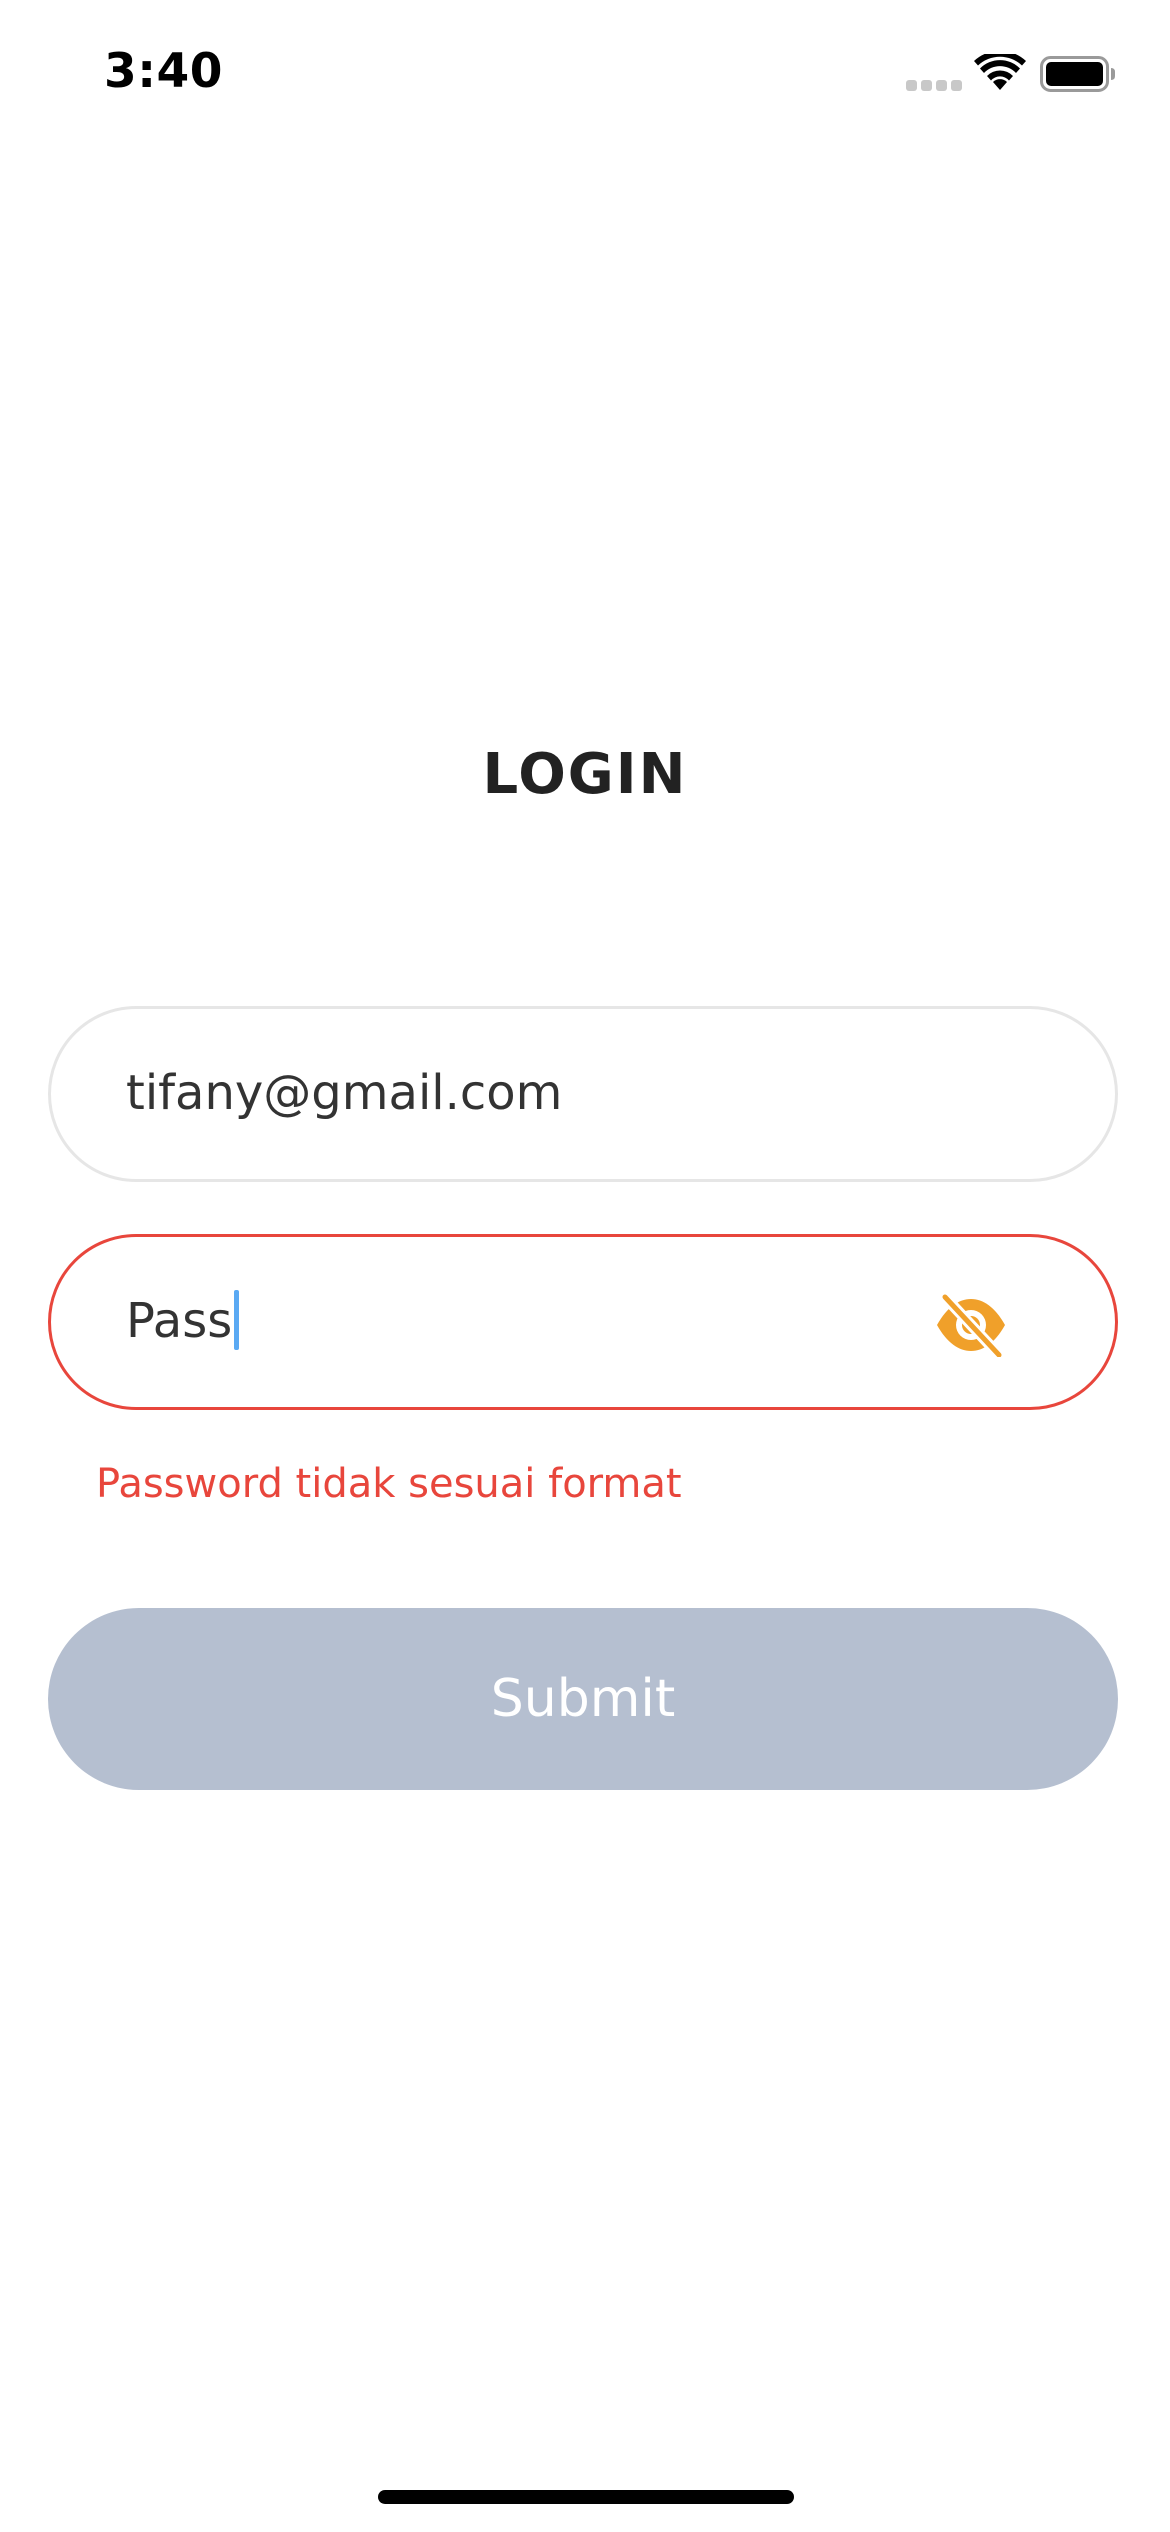  Describe the element at coordinates (389, 1484) in the screenshot. I see `password-error-message: Password tidak sesuai format` at that location.